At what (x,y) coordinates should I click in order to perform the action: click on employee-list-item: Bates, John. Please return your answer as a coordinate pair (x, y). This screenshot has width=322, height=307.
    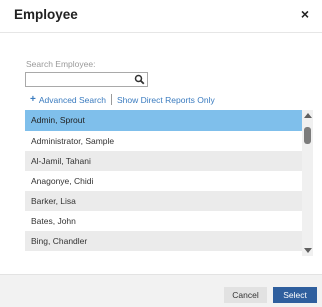
    Looking at the image, I should click on (163, 221).